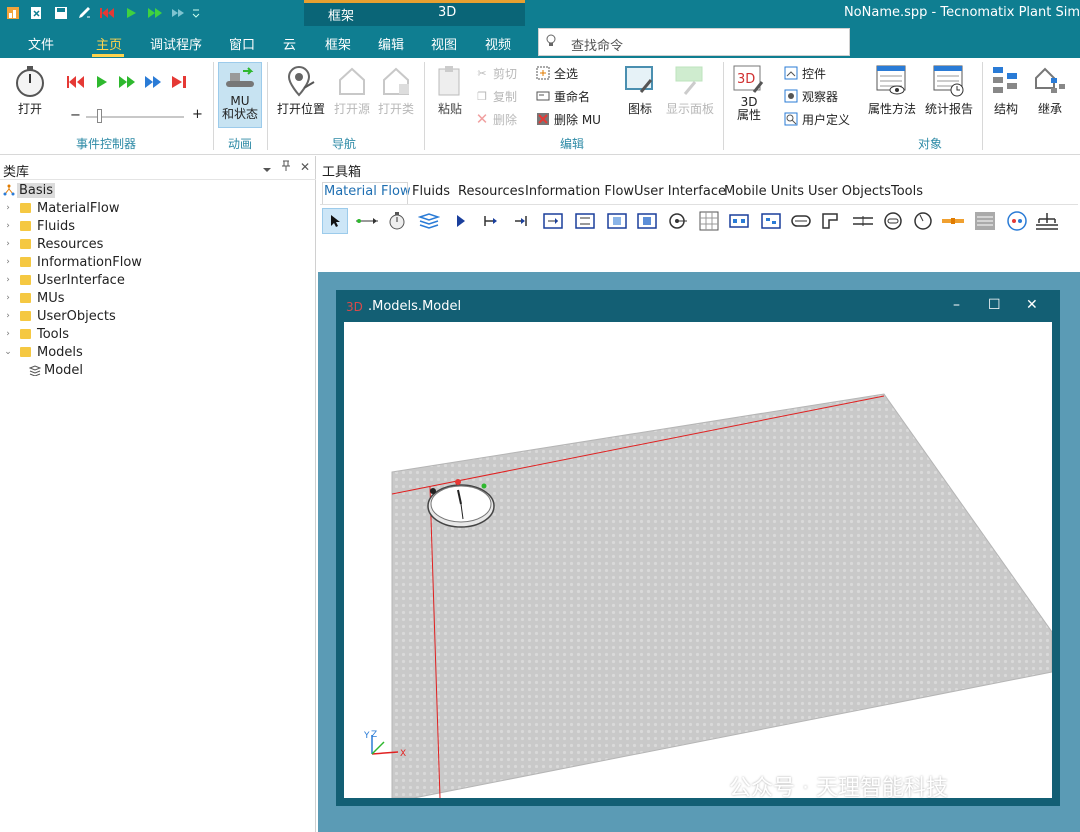 This screenshot has height=832, width=1080. Describe the element at coordinates (155, 13) in the screenshot. I see `fast-forward-icon` at that location.